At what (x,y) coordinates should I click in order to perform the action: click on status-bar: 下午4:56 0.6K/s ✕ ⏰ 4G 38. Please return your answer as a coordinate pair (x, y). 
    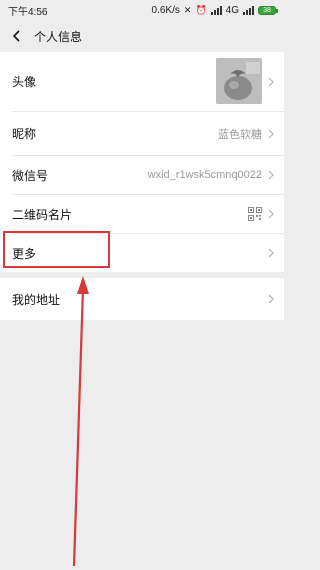
    Looking at the image, I should click on (142, 10).